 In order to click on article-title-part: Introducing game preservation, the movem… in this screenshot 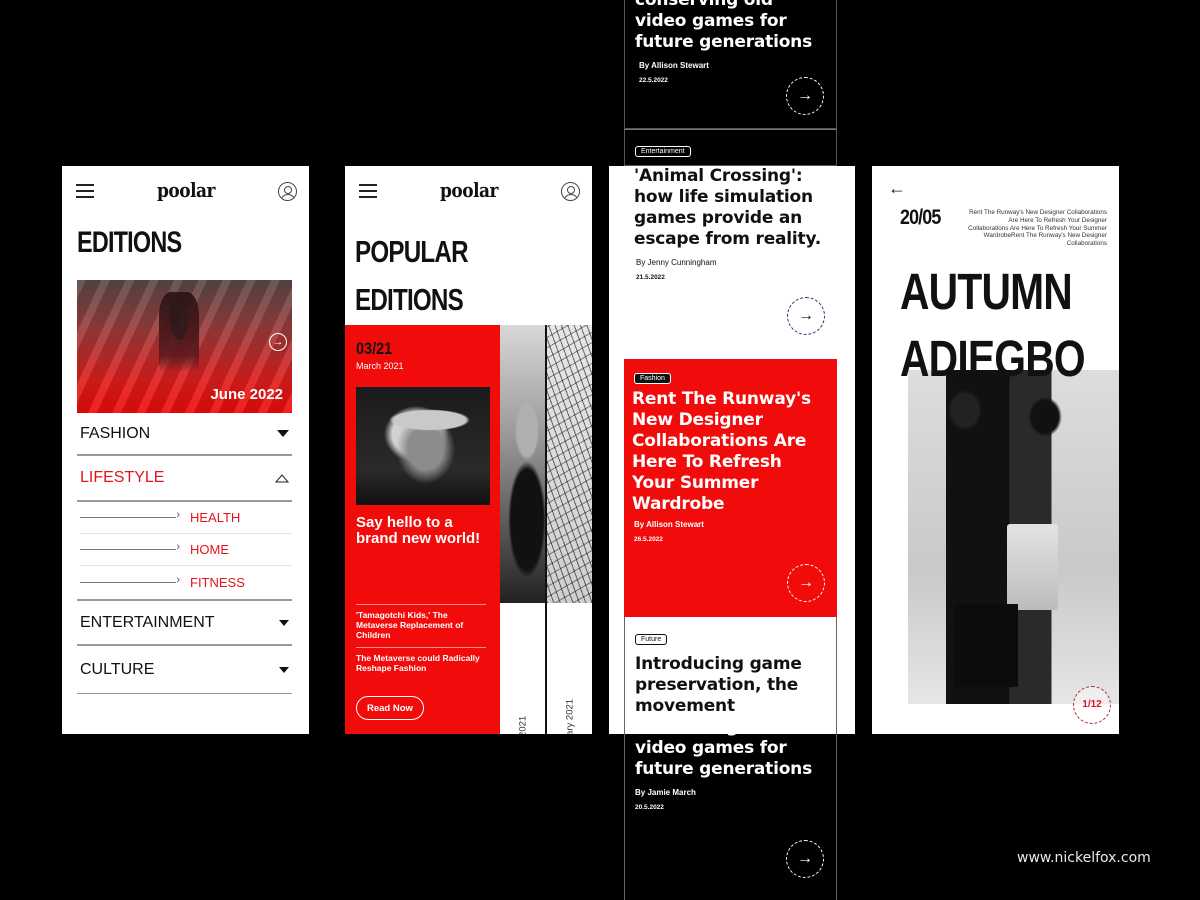, I will do `click(718, 685)`.